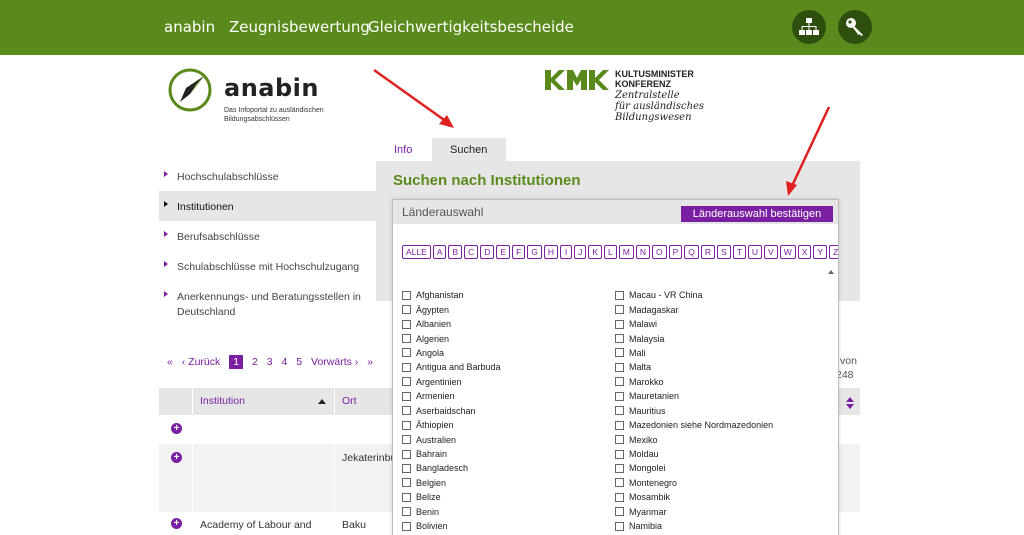  Describe the element at coordinates (270, 362) in the screenshot. I see `page-link-3: 3` at that location.